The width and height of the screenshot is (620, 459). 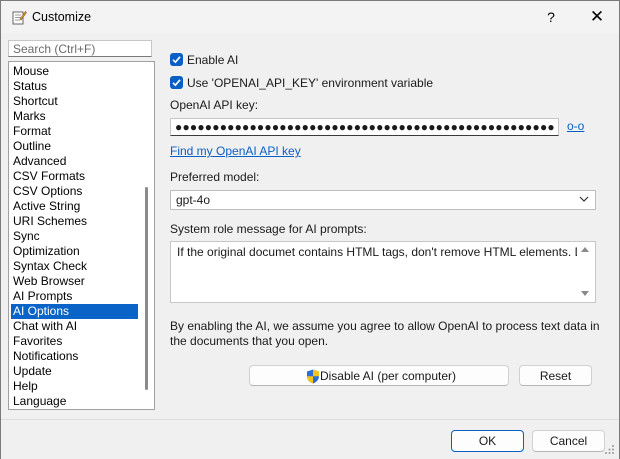 I want to click on list-item-outline: Outline, so click(x=74, y=146).